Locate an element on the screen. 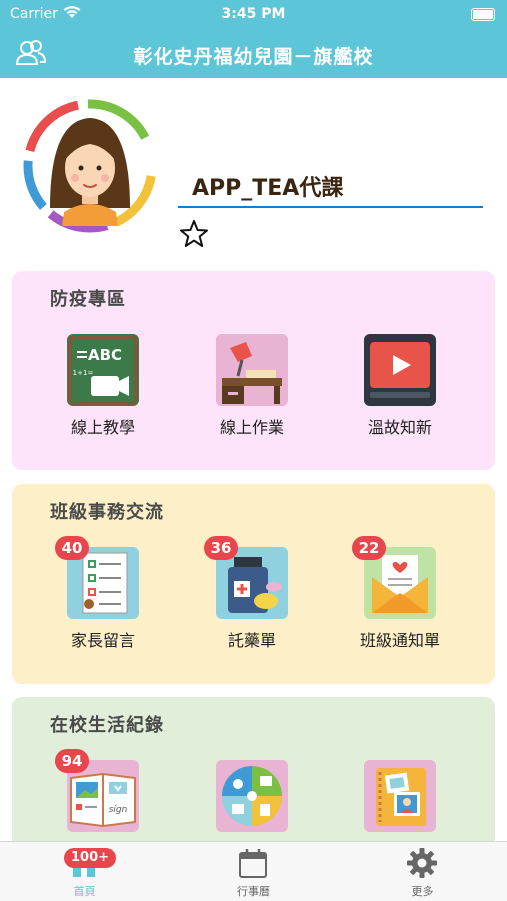 The height and width of the screenshot is (901, 507). item-label: 溫故知新 is located at coordinates (399, 427).